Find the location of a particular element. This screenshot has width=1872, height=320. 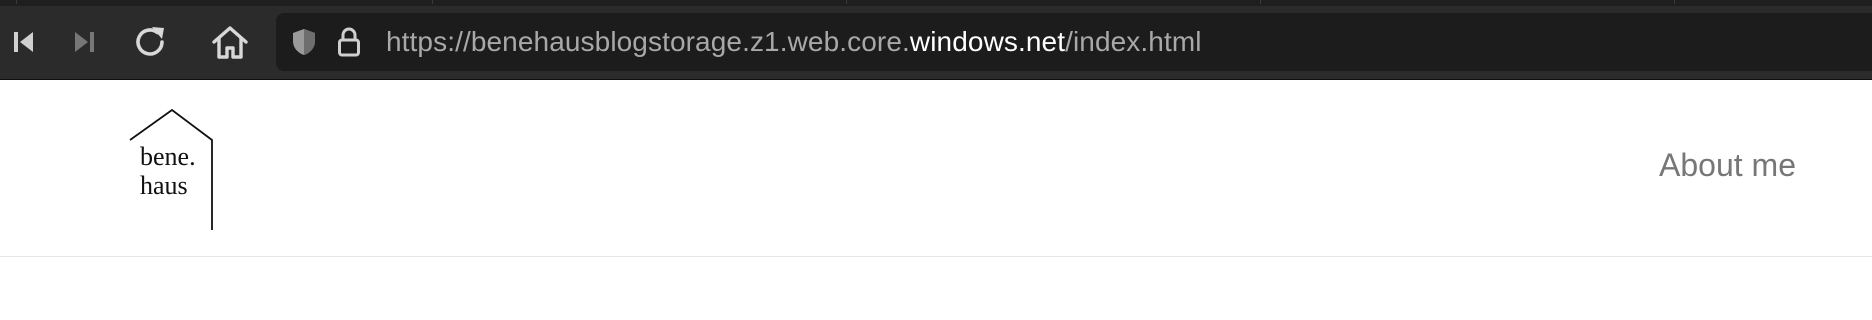

home-icon is located at coordinates (230, 42).